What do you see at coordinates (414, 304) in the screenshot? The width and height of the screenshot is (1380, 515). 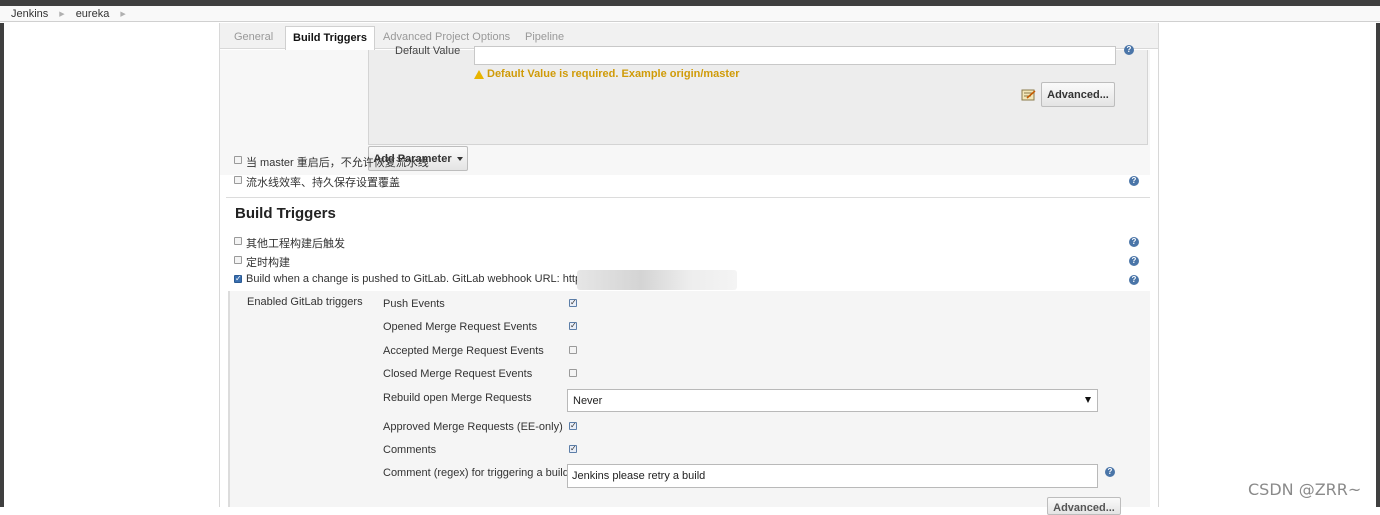 I see `event-label-push: Push Events` at bounding box center [414, 304].